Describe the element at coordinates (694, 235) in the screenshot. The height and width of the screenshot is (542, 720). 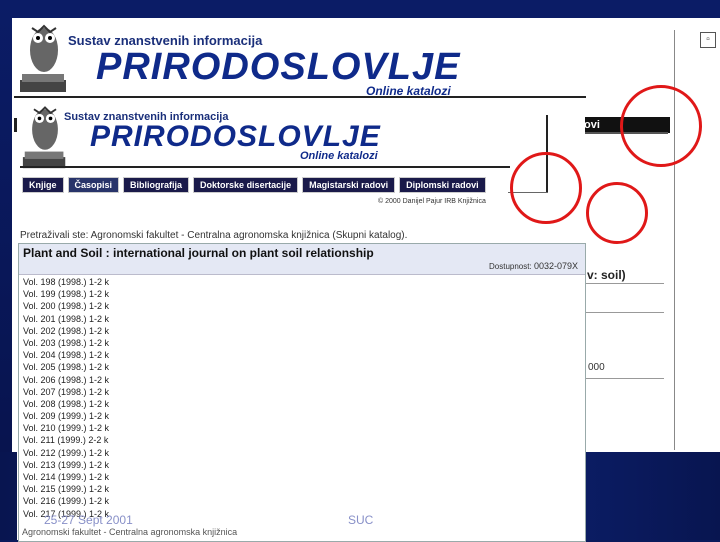
I see `right-screenshot-edge: ▫` at that location.